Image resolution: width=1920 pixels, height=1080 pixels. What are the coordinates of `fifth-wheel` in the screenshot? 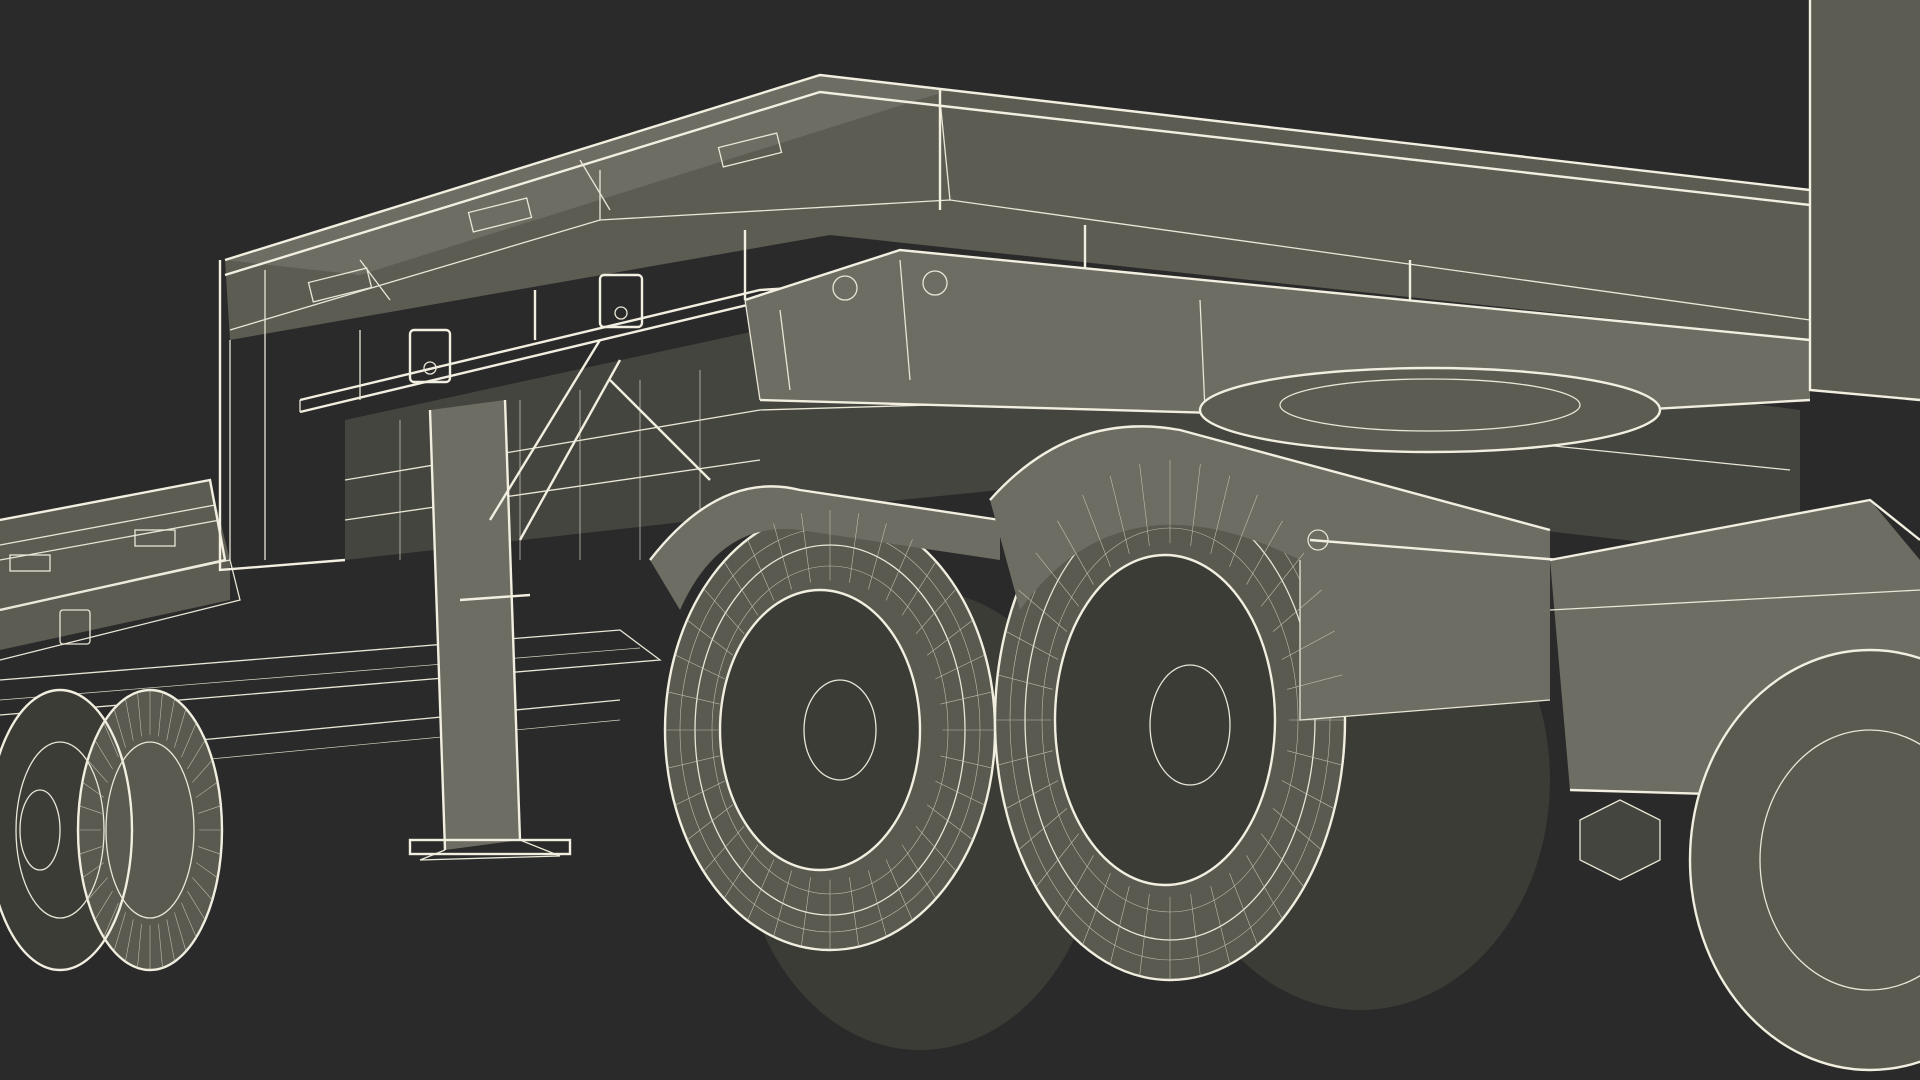 It's located at (1430, 410).